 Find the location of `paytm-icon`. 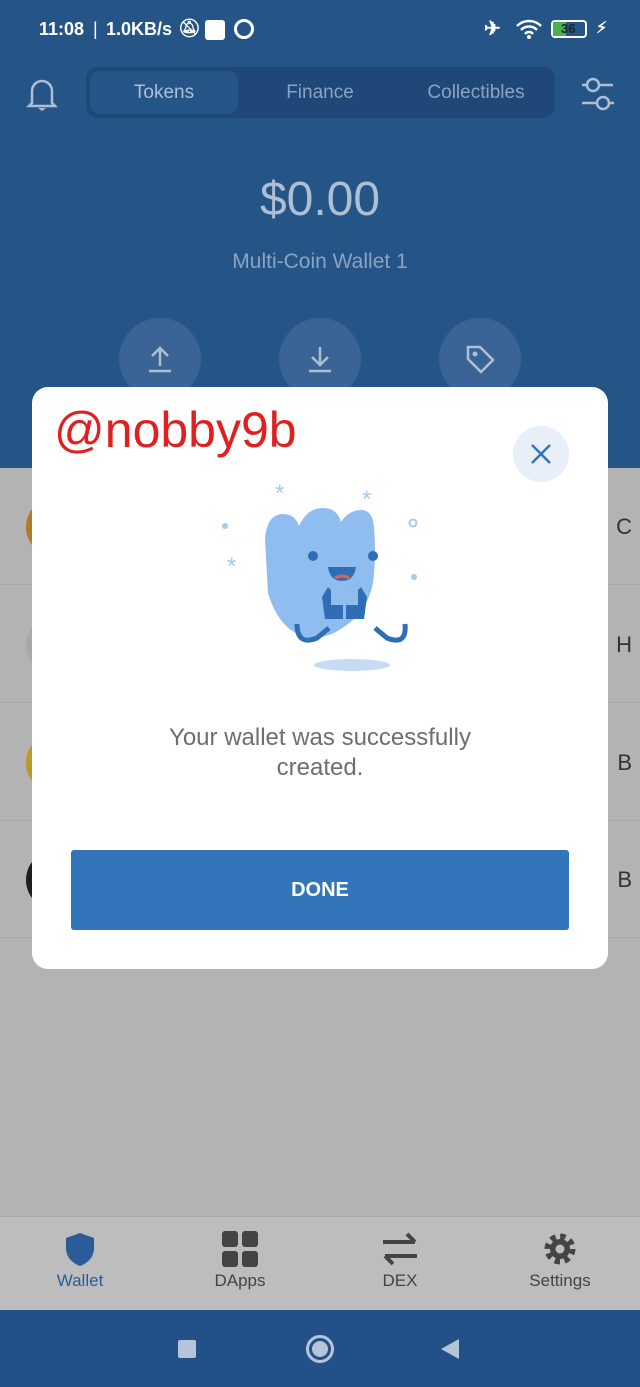

paytm-icon is located at coordinates (215, 30).